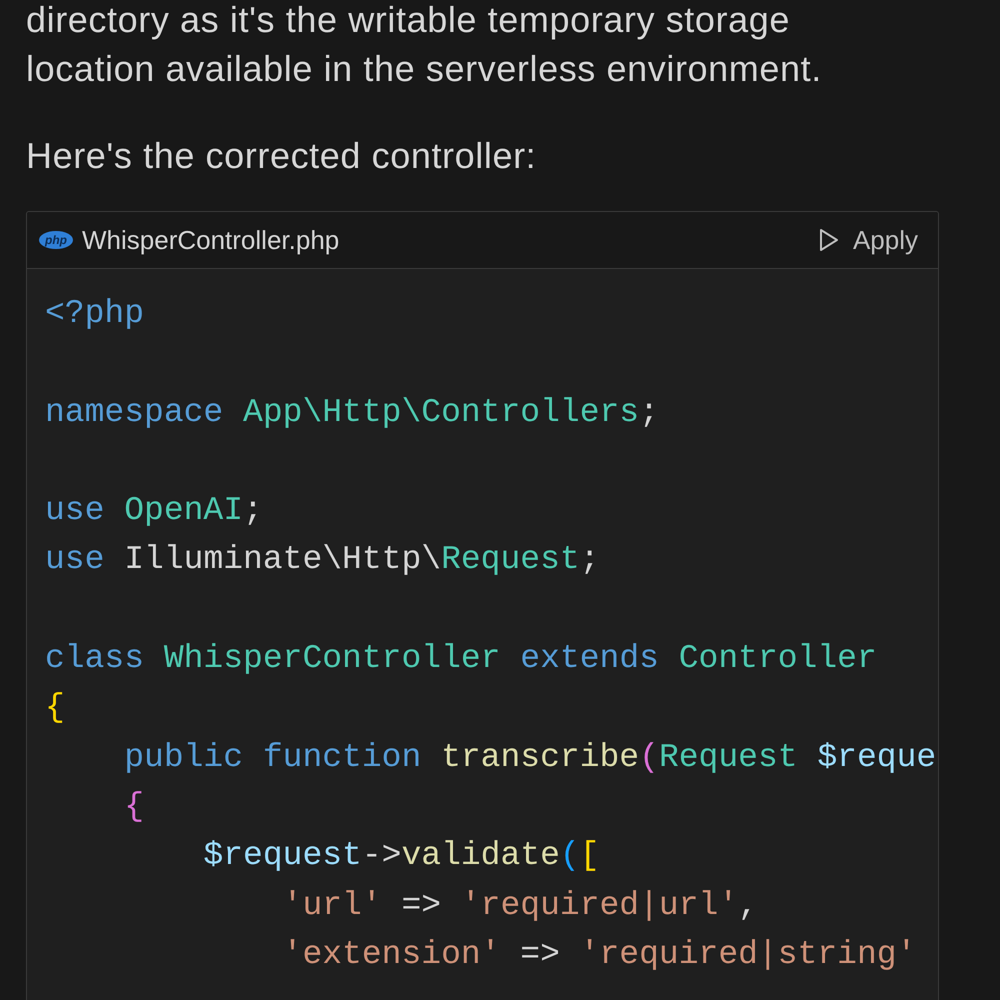  Describe the element at coordinates (352, 412) in the screenshot. I see `code-line: namespace App\Http\Controllers;` at that location.